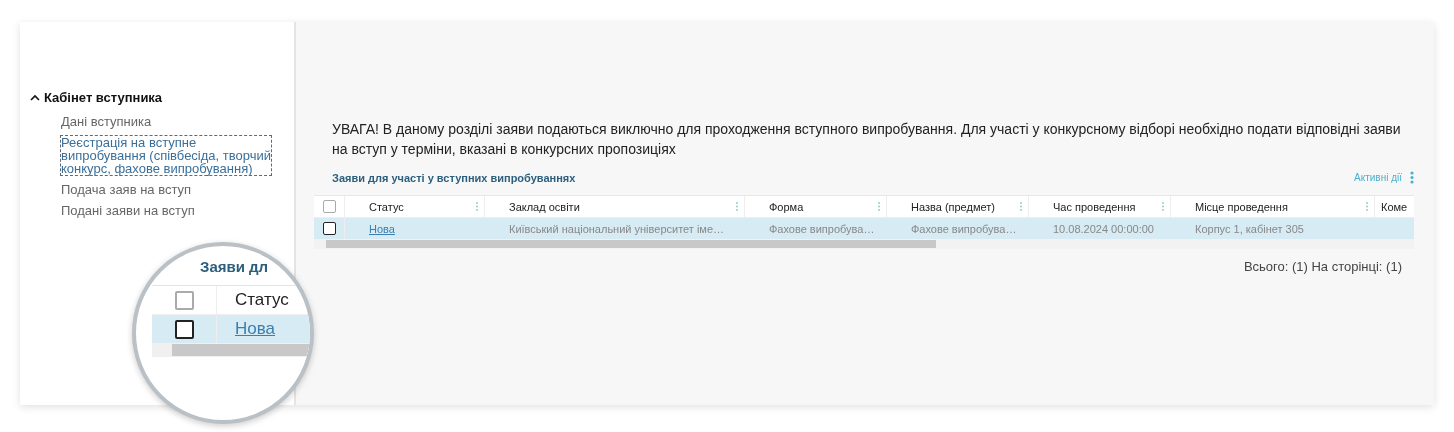  I want to click on status-link: Нова, so click(415, 228).